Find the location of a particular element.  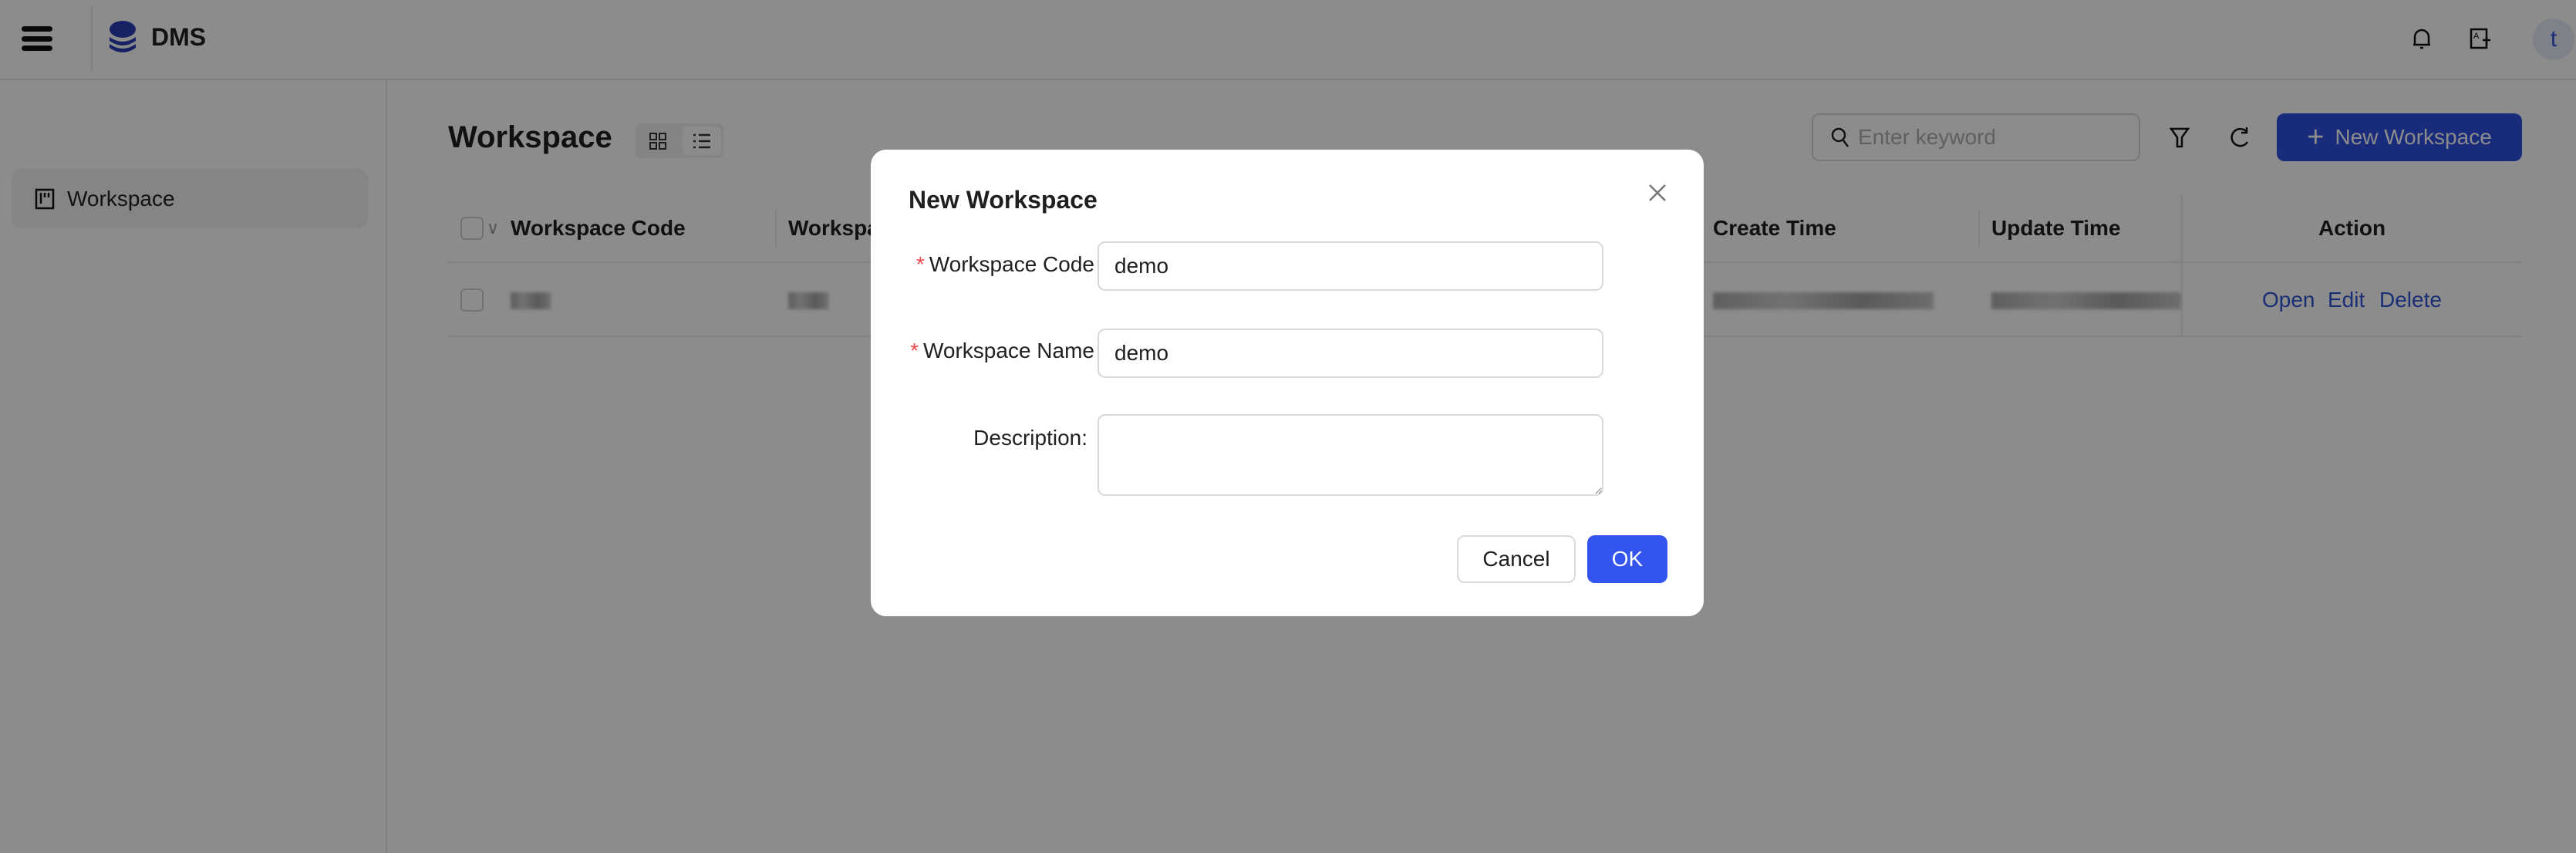

close-icon is located at coordinates (1657, 192).